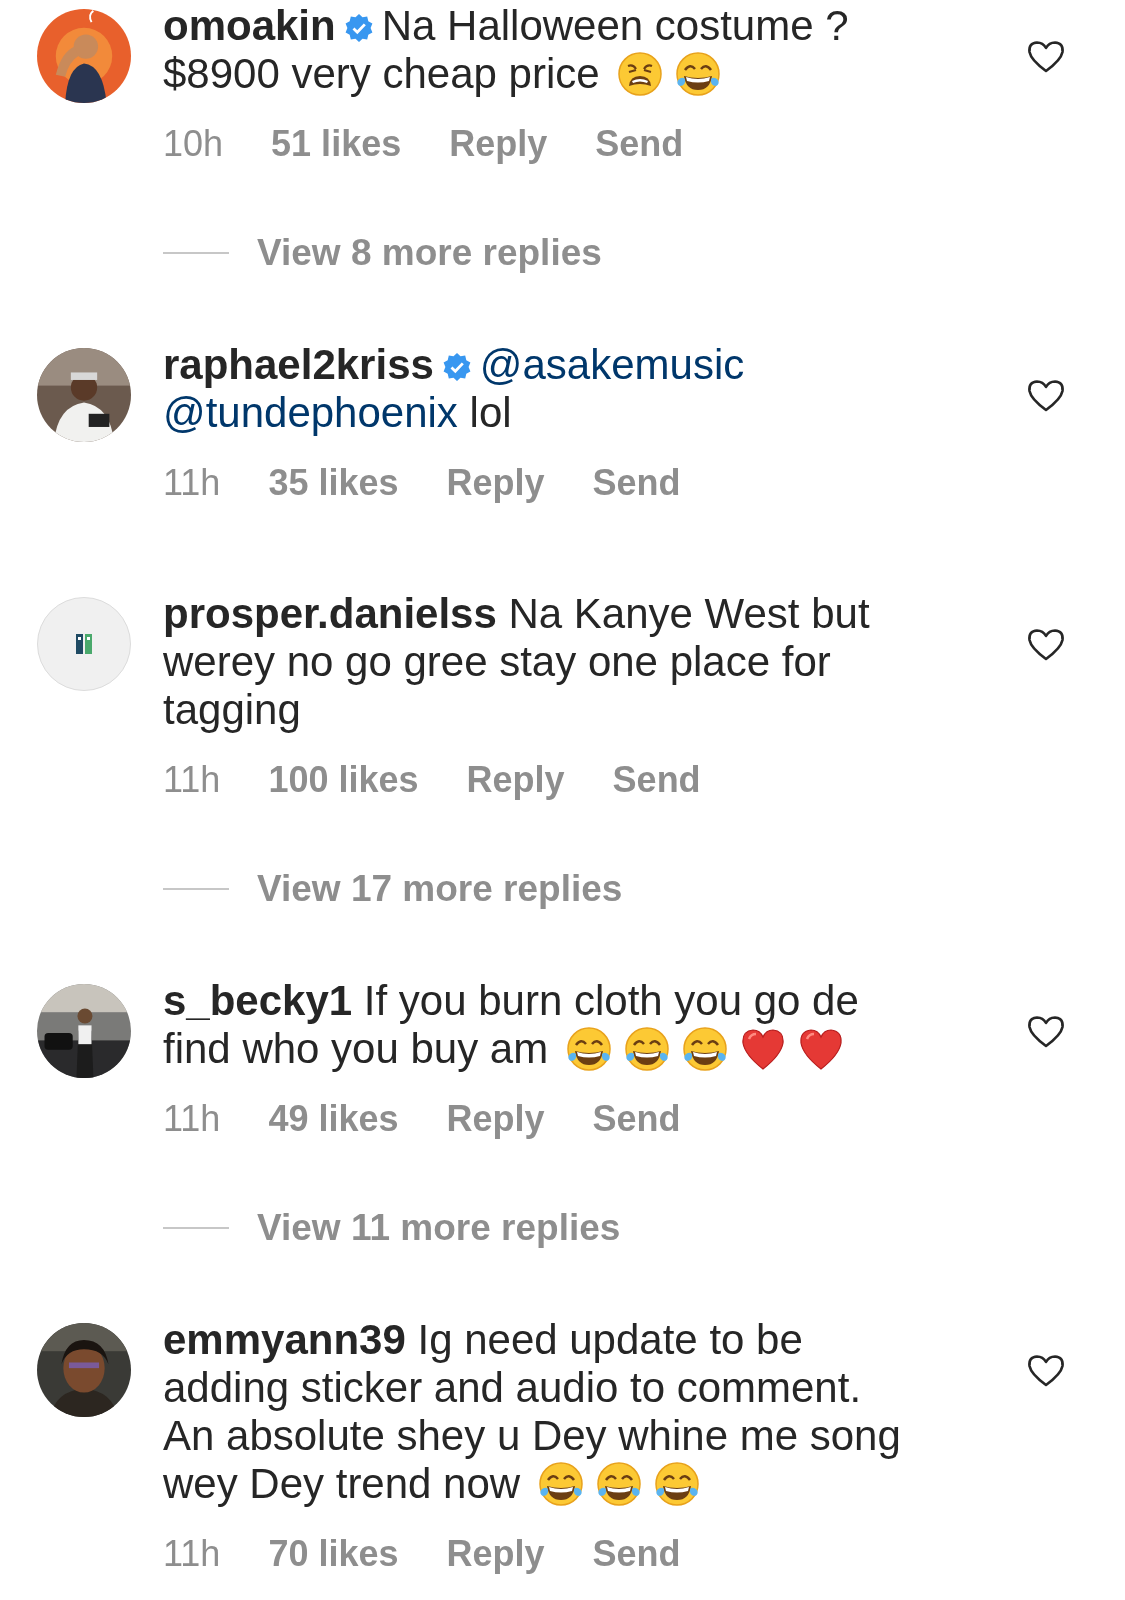  I want to click on view-replies-button: View 17 more replies, so click(440, 889).